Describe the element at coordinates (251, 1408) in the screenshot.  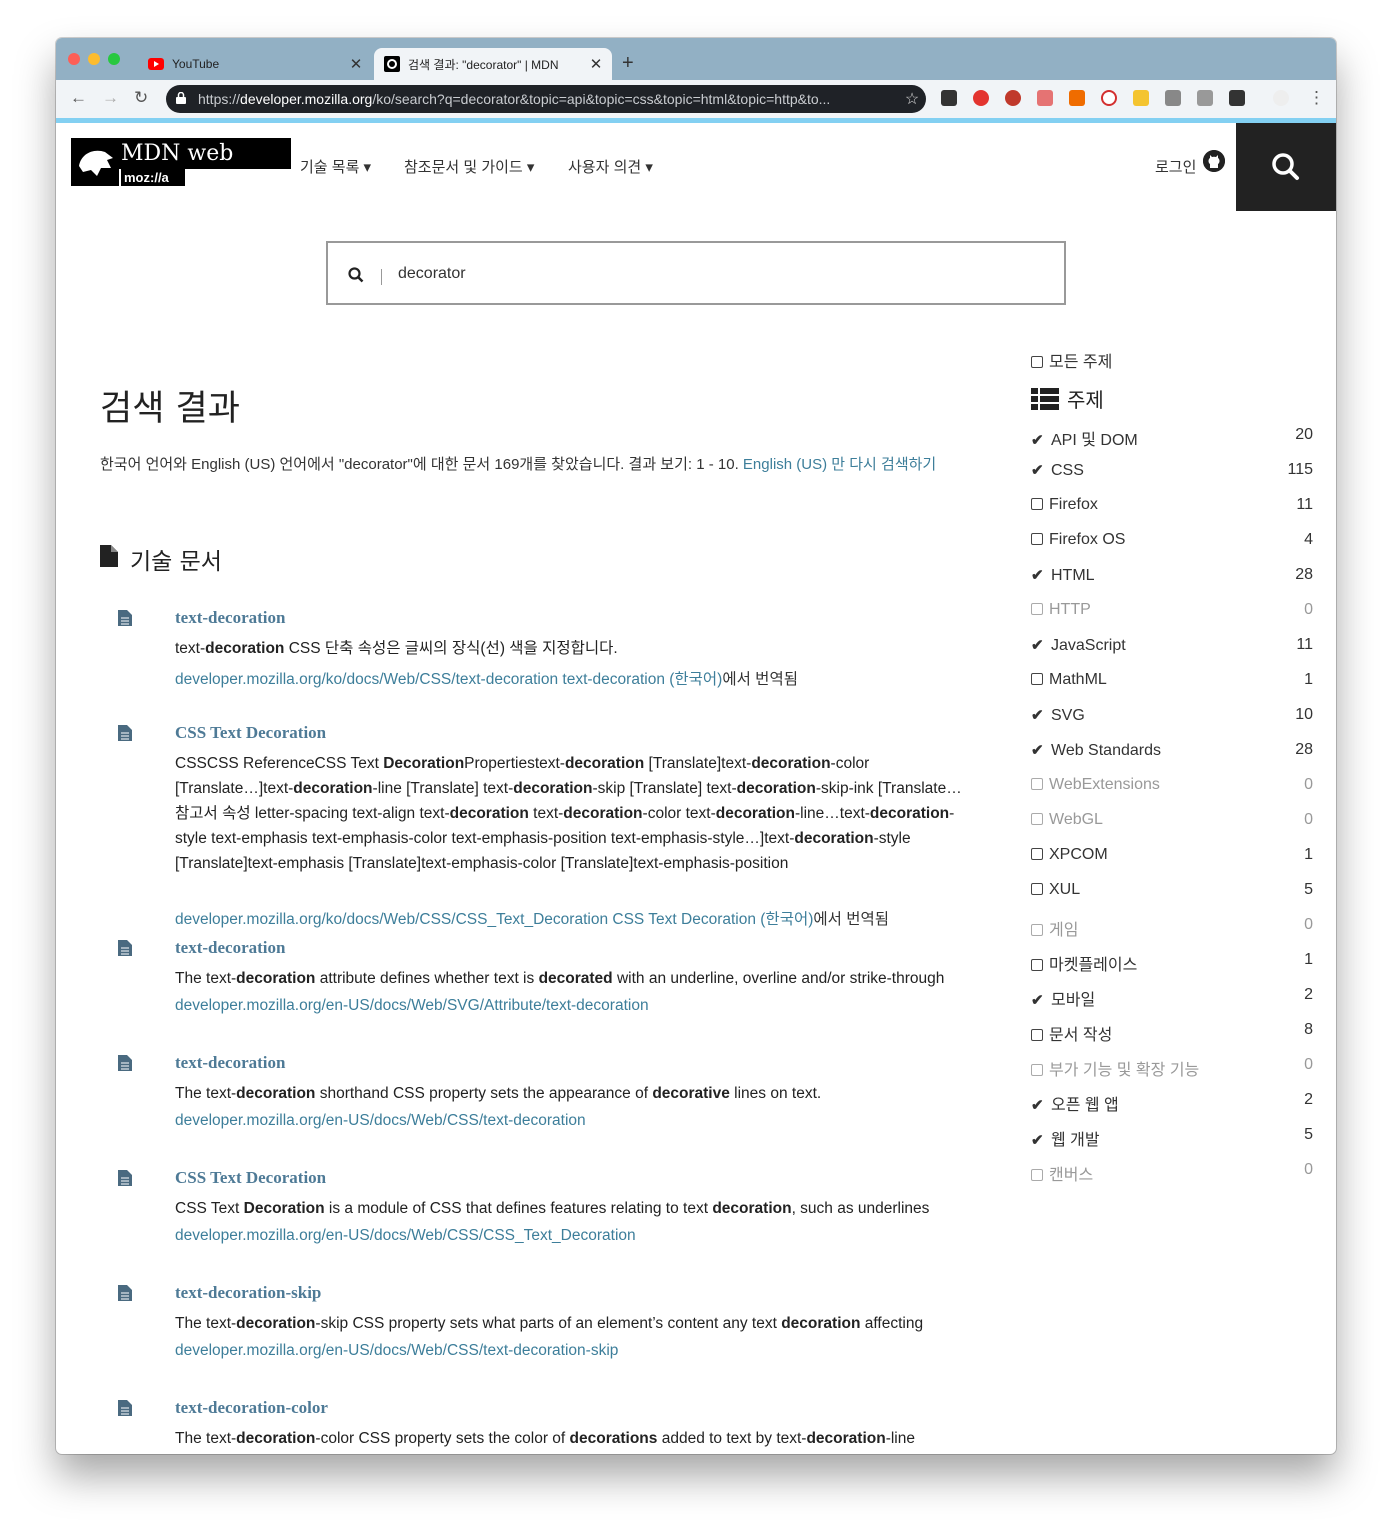
I see `result-title-link: text-decoration-color` at that location.